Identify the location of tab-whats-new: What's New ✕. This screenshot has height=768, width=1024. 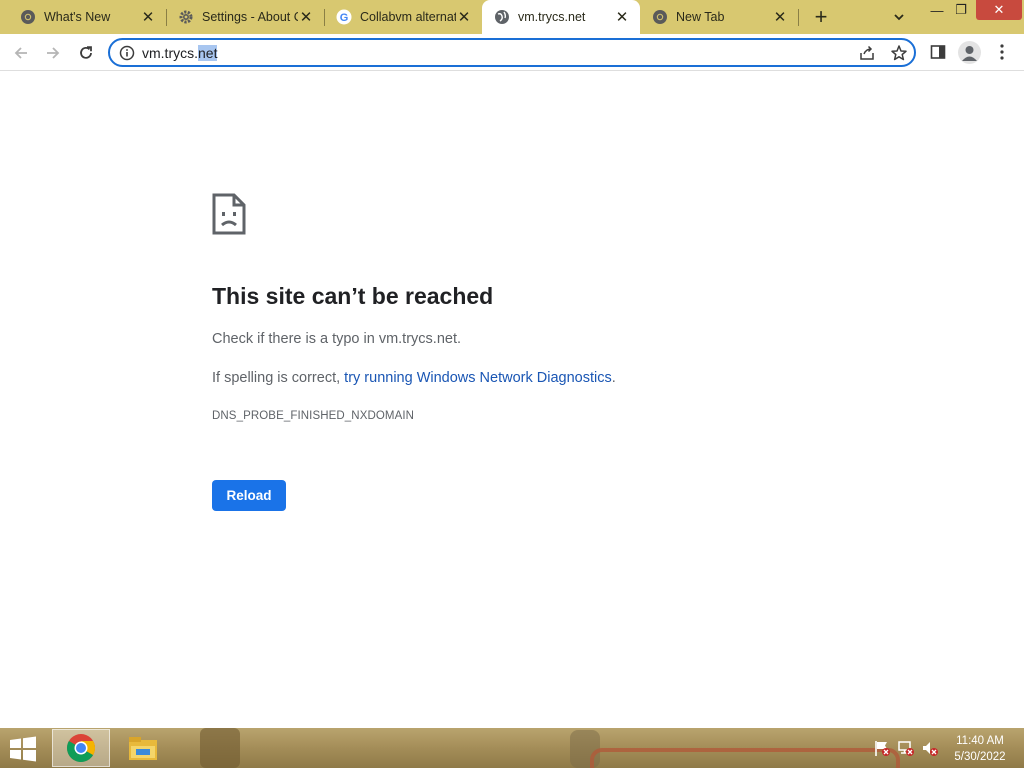
(83, 17).